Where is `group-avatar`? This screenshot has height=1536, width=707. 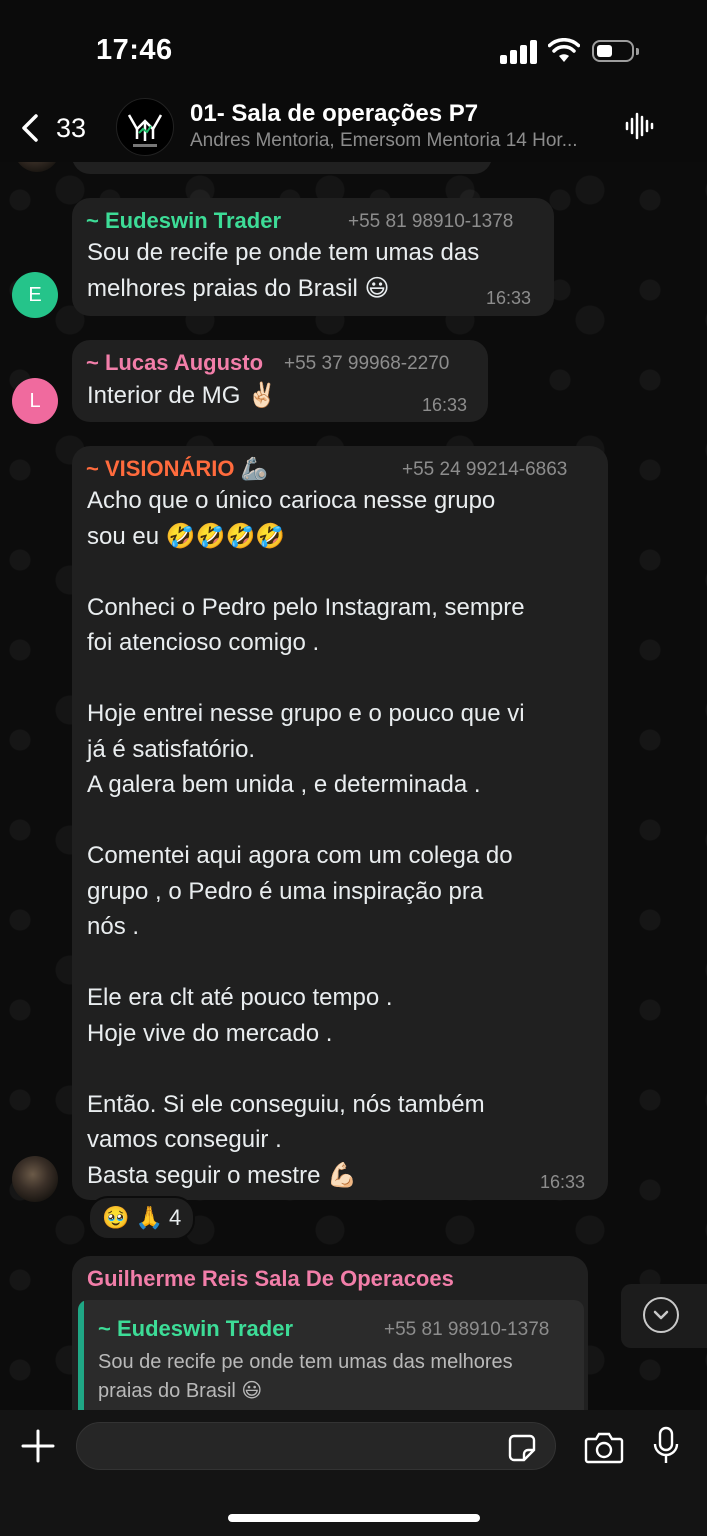 group-avatar is located at coordinates (145, 127).